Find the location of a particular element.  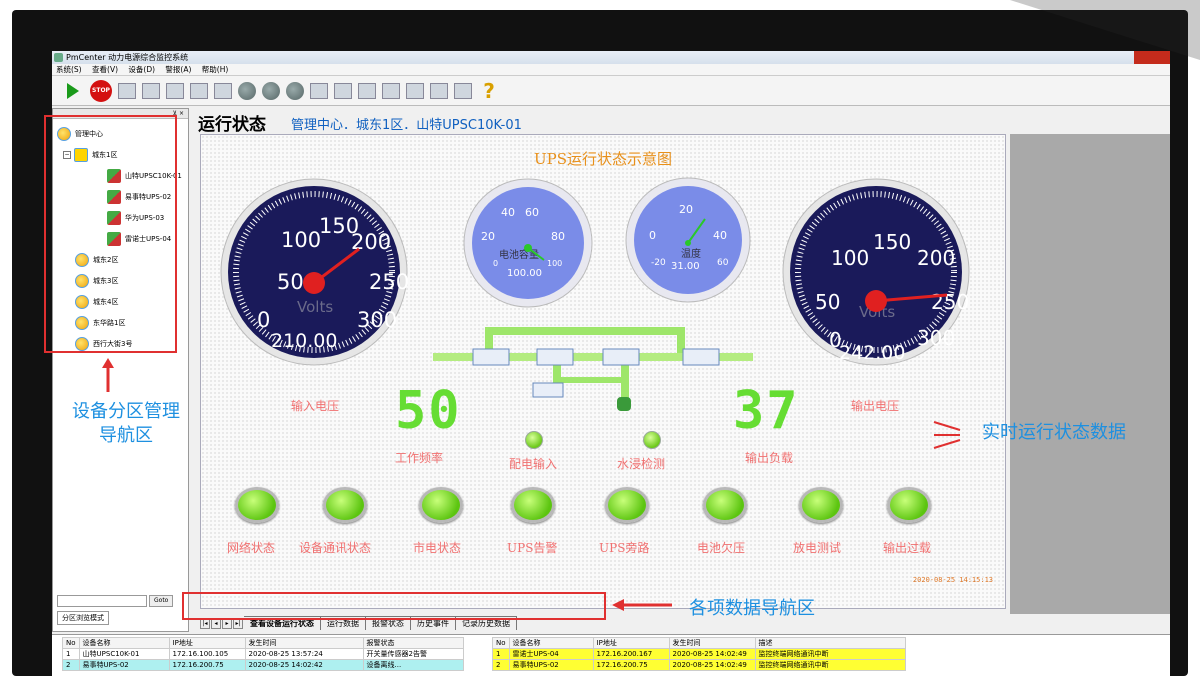

gauge-tick: 150 is located at coordinates (892, 242).